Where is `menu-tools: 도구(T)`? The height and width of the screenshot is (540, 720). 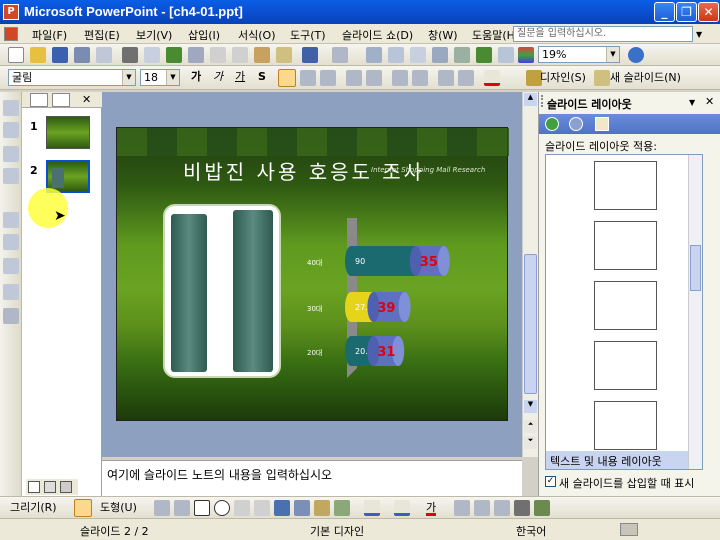
menu-tools: 도구(T) is located at coordinates (308, 35).